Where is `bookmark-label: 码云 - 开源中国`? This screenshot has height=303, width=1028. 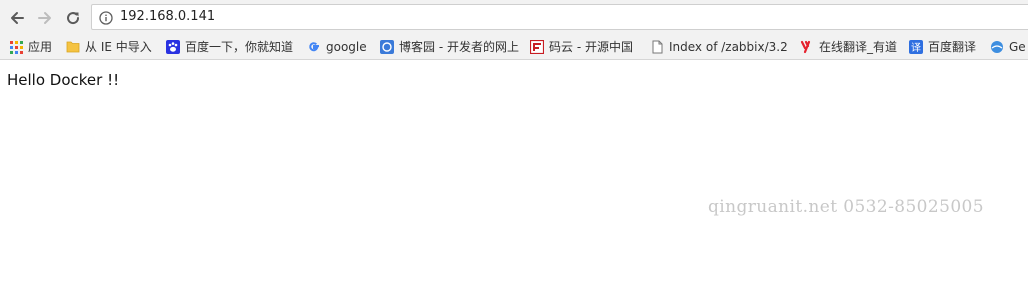
bookmark-label: 码云 - 开源中国 is located at coordinates (591, 47).